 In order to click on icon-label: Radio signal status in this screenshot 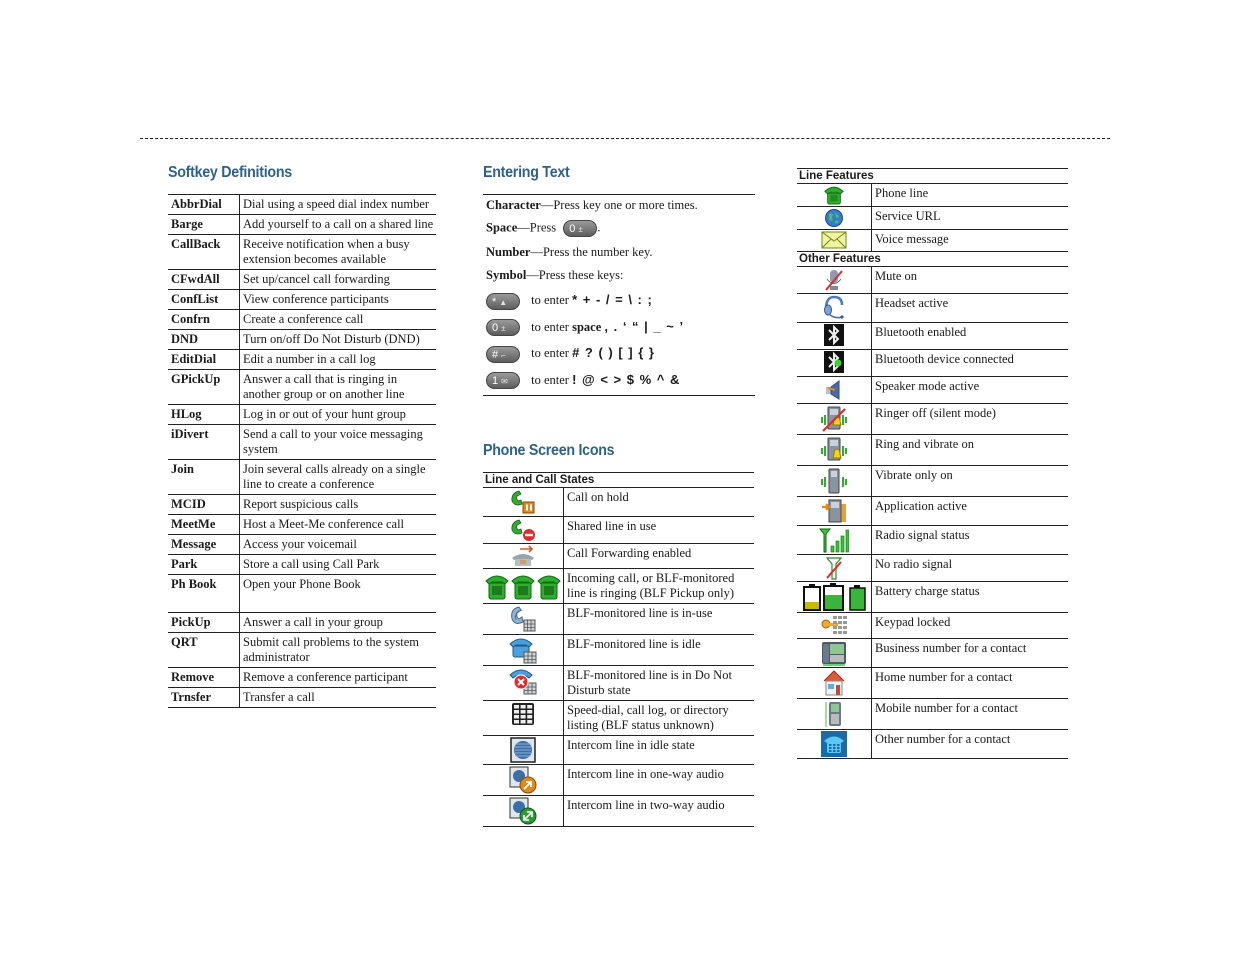, I will do `click(922, 535)`.